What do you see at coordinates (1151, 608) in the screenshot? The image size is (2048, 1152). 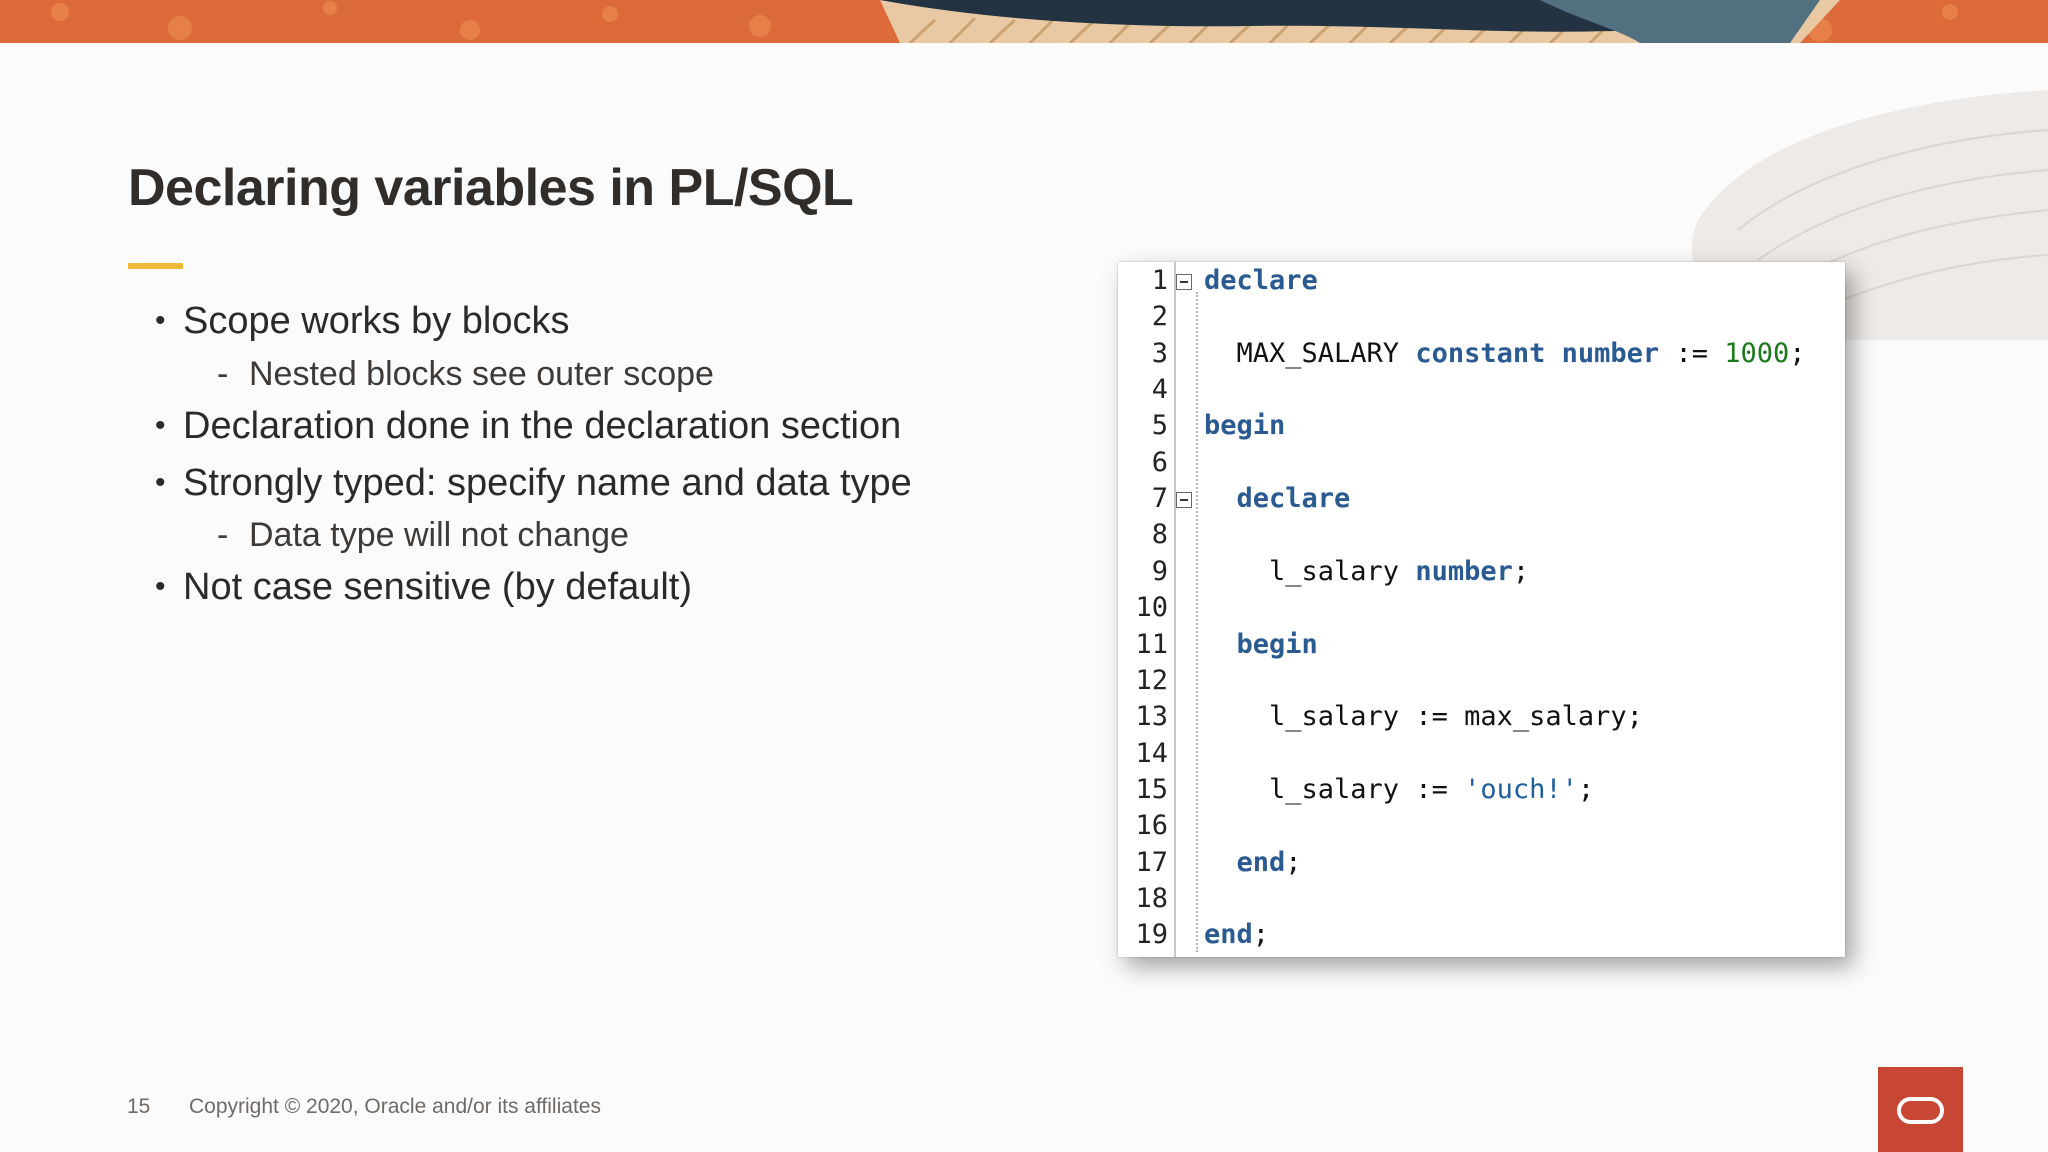 I see `line-number: 10` at bounding box center [1151, 608].